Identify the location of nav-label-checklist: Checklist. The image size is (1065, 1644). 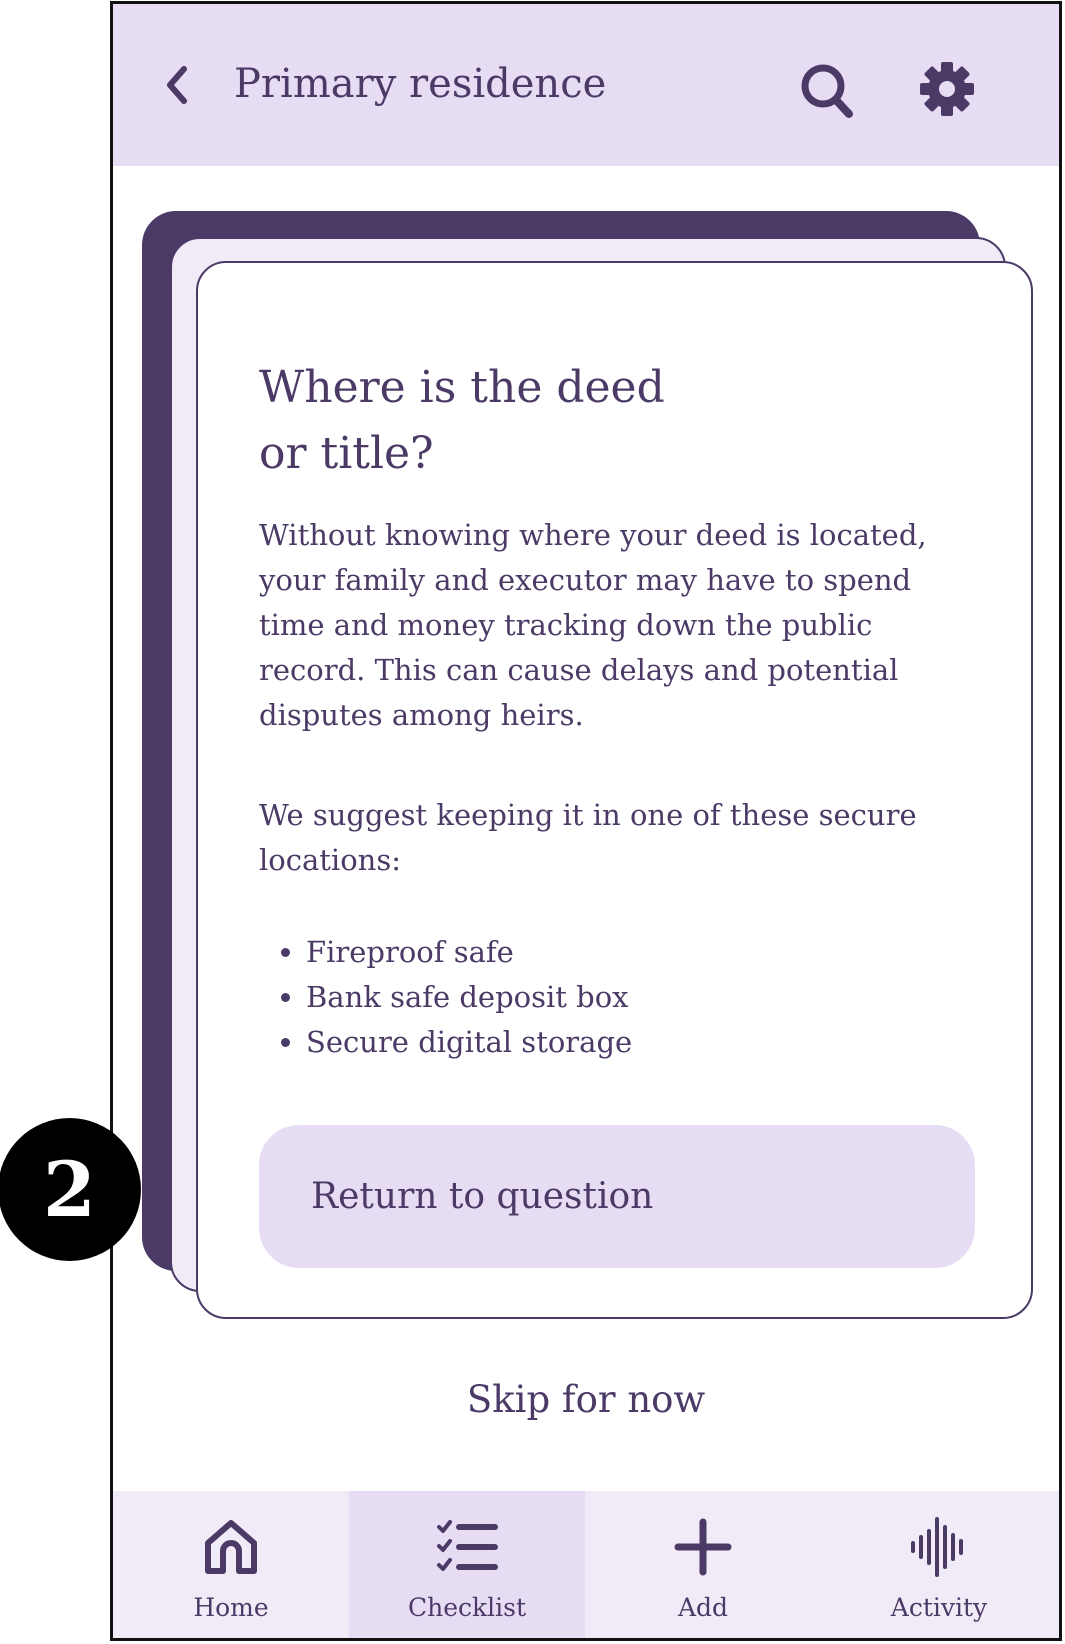
(467, 1607).